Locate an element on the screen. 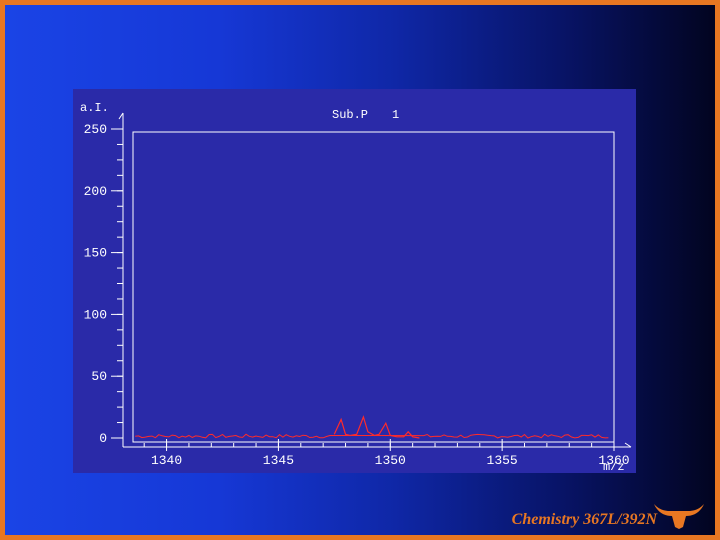  x-tick-label: 1350 is located at coordinates (390, 460).